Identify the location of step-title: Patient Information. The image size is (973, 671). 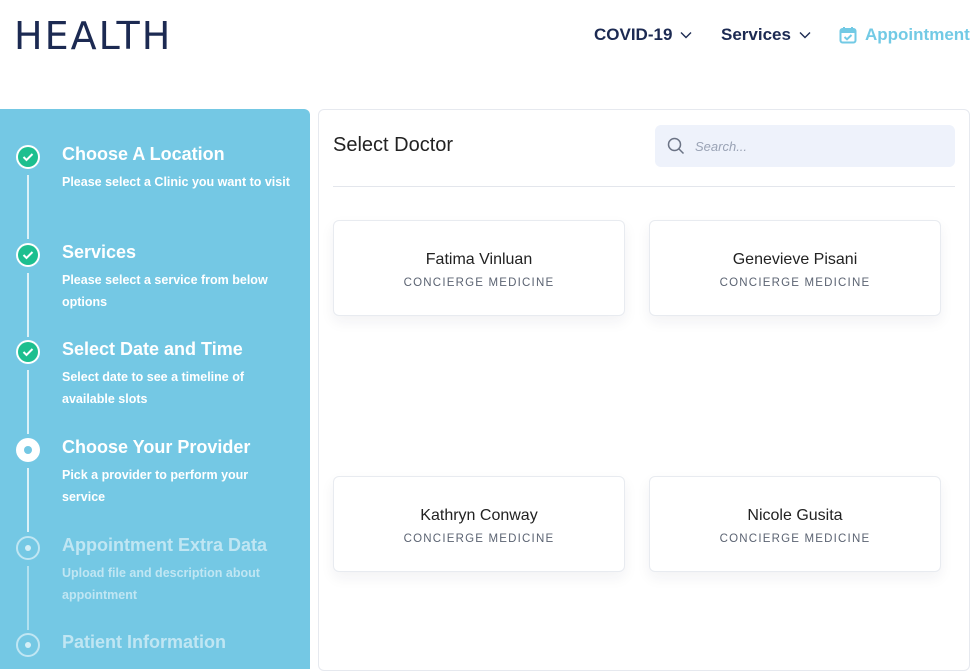
(144, 642).